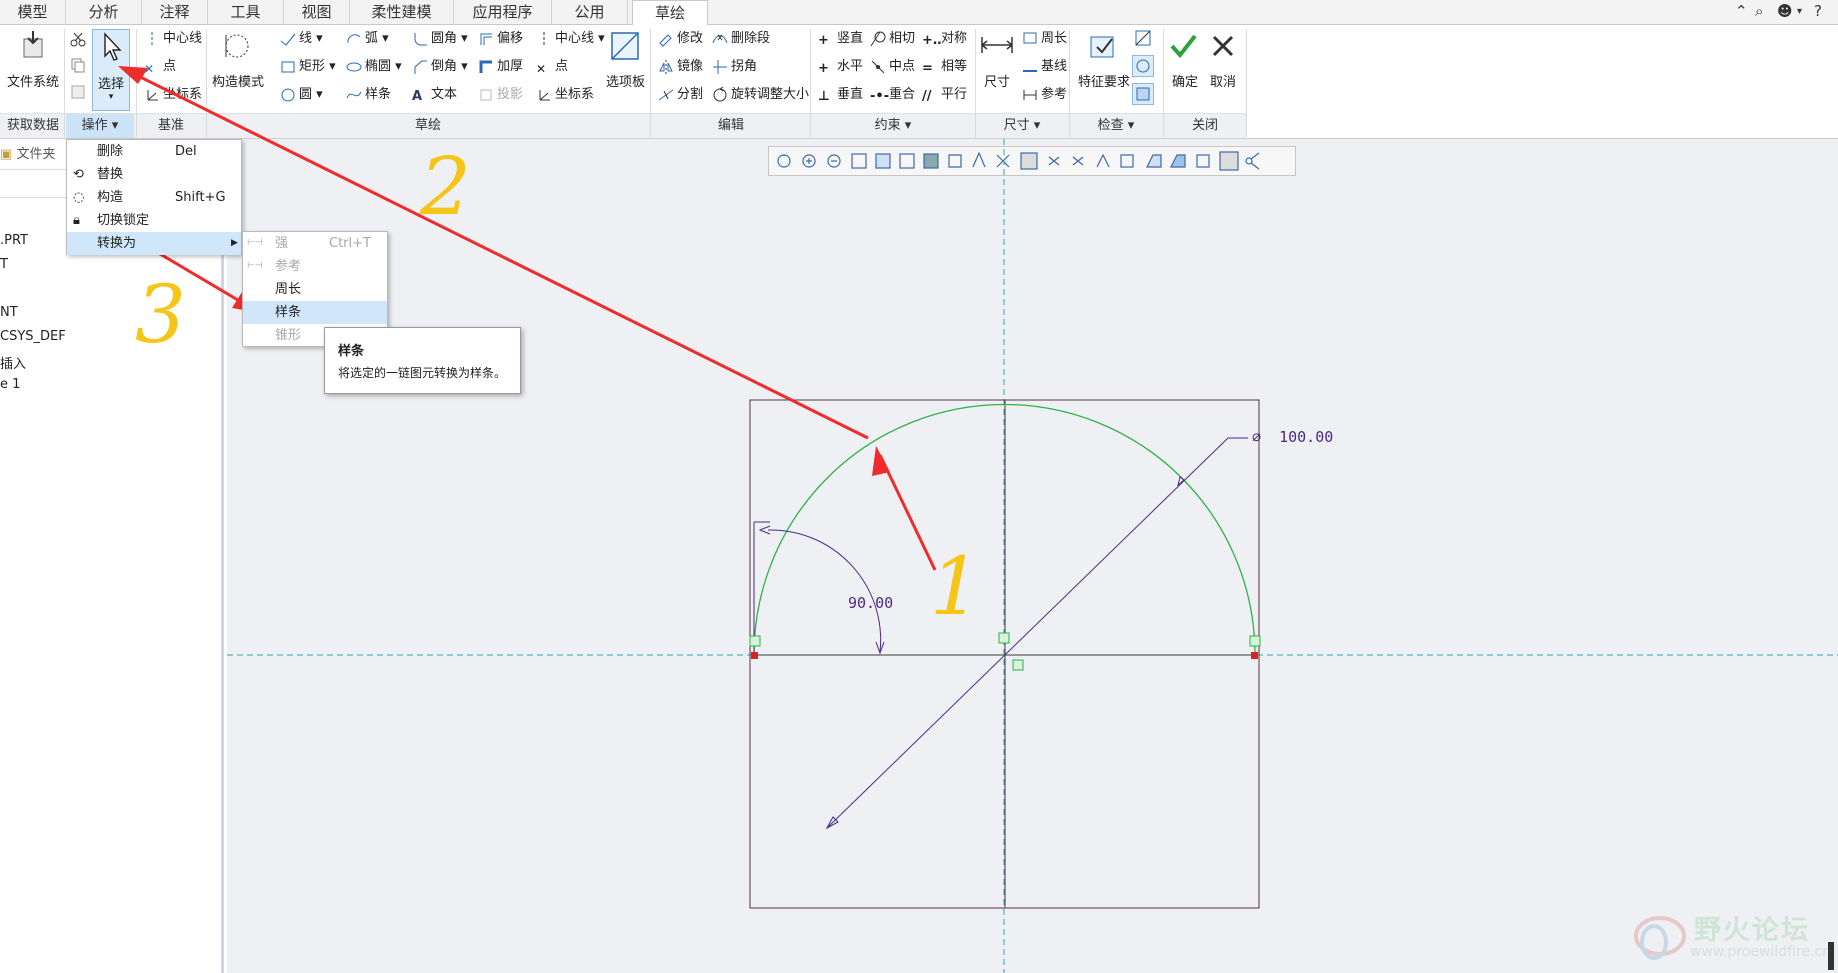 The width and height of the screenshot is (1838, 973). Describe the element at coordinates (315, 243) in the screenshot. I see `menu-item-strong: ⊢⊣ 强 Ctrl+T` at that location.